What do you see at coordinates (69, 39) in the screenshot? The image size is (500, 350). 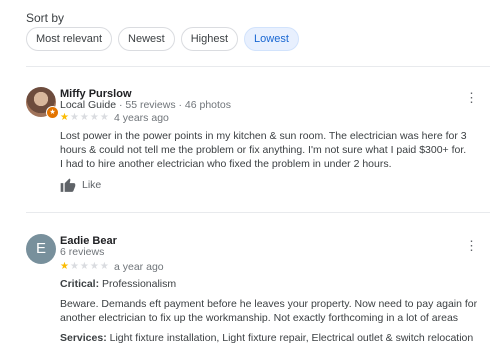 I see `sort-chip-most-relevant: Most relevant` at bounding box center [69, 39].